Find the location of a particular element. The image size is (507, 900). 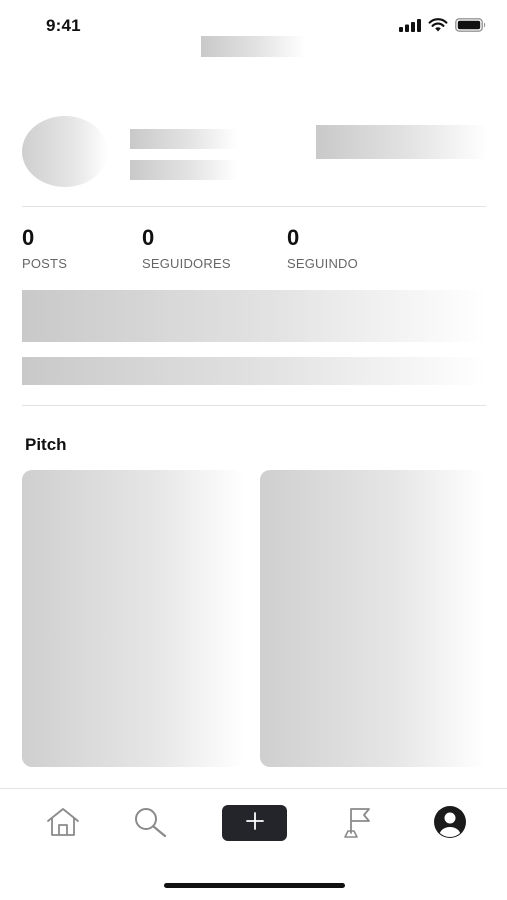

section-title: Pitch is located at coordinates (46, 444).